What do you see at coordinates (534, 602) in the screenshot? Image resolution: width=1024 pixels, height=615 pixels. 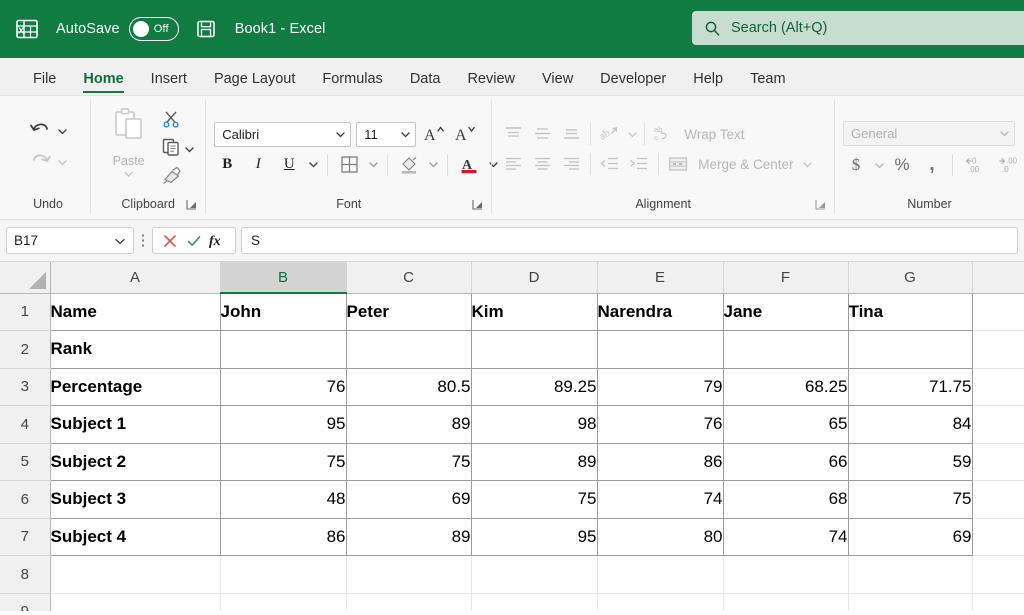 I see `cell-d9` at bounding box center [534, 602].